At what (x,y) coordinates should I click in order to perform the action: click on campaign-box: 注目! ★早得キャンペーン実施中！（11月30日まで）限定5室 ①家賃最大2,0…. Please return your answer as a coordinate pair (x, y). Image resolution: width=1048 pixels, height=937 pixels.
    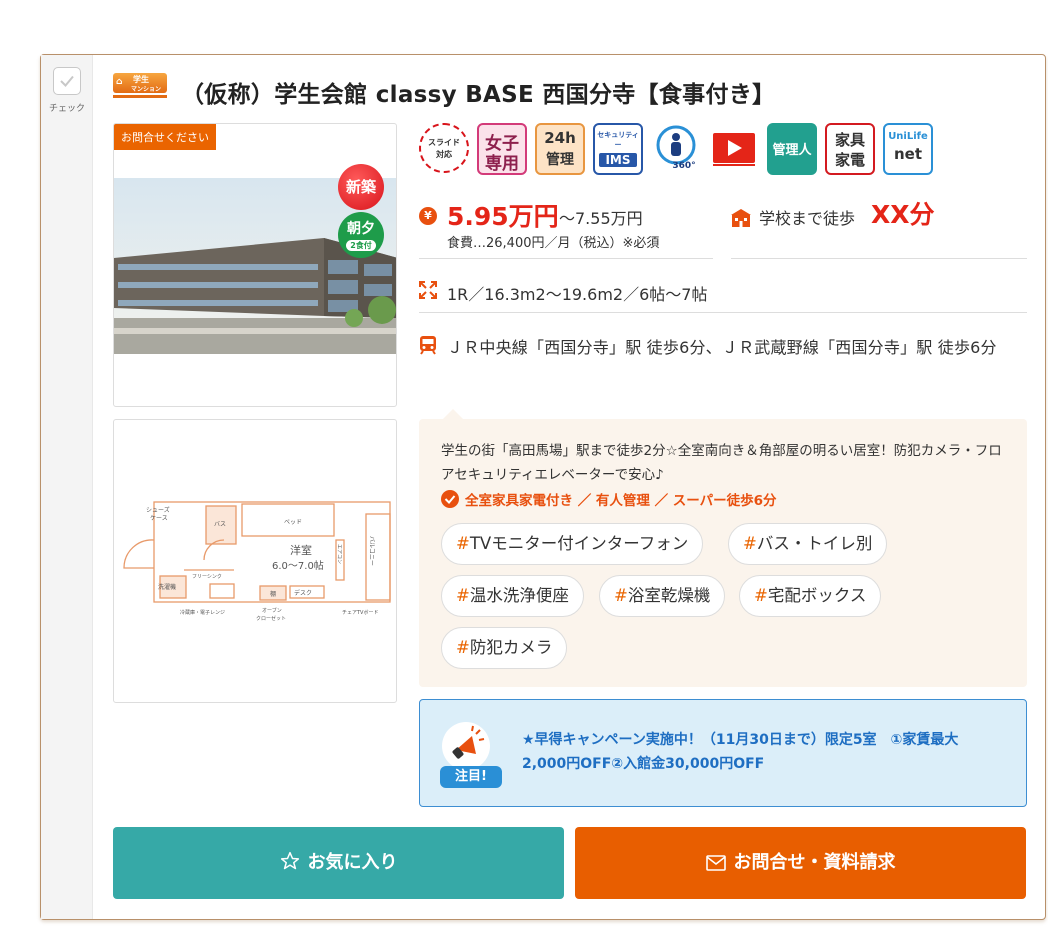
    Looking at the image, I should click on (723, 753).